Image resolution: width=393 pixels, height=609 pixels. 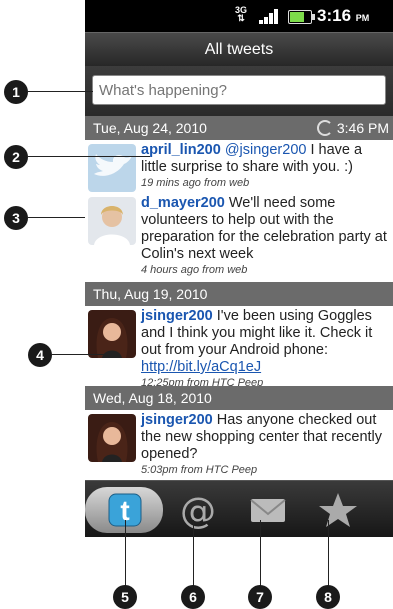 I want to click on refresh-icon, so click(x=324, y=128).